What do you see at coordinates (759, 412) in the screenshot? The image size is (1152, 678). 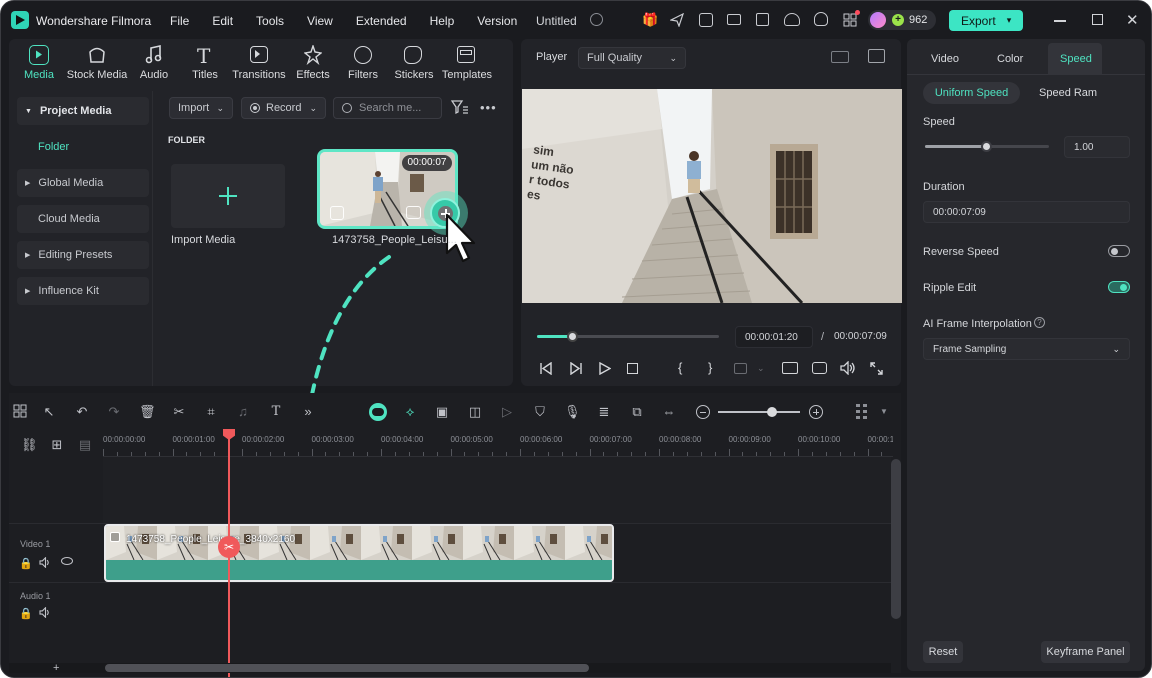 I see `zoom-slider-track` at bounding box center [759, 412].